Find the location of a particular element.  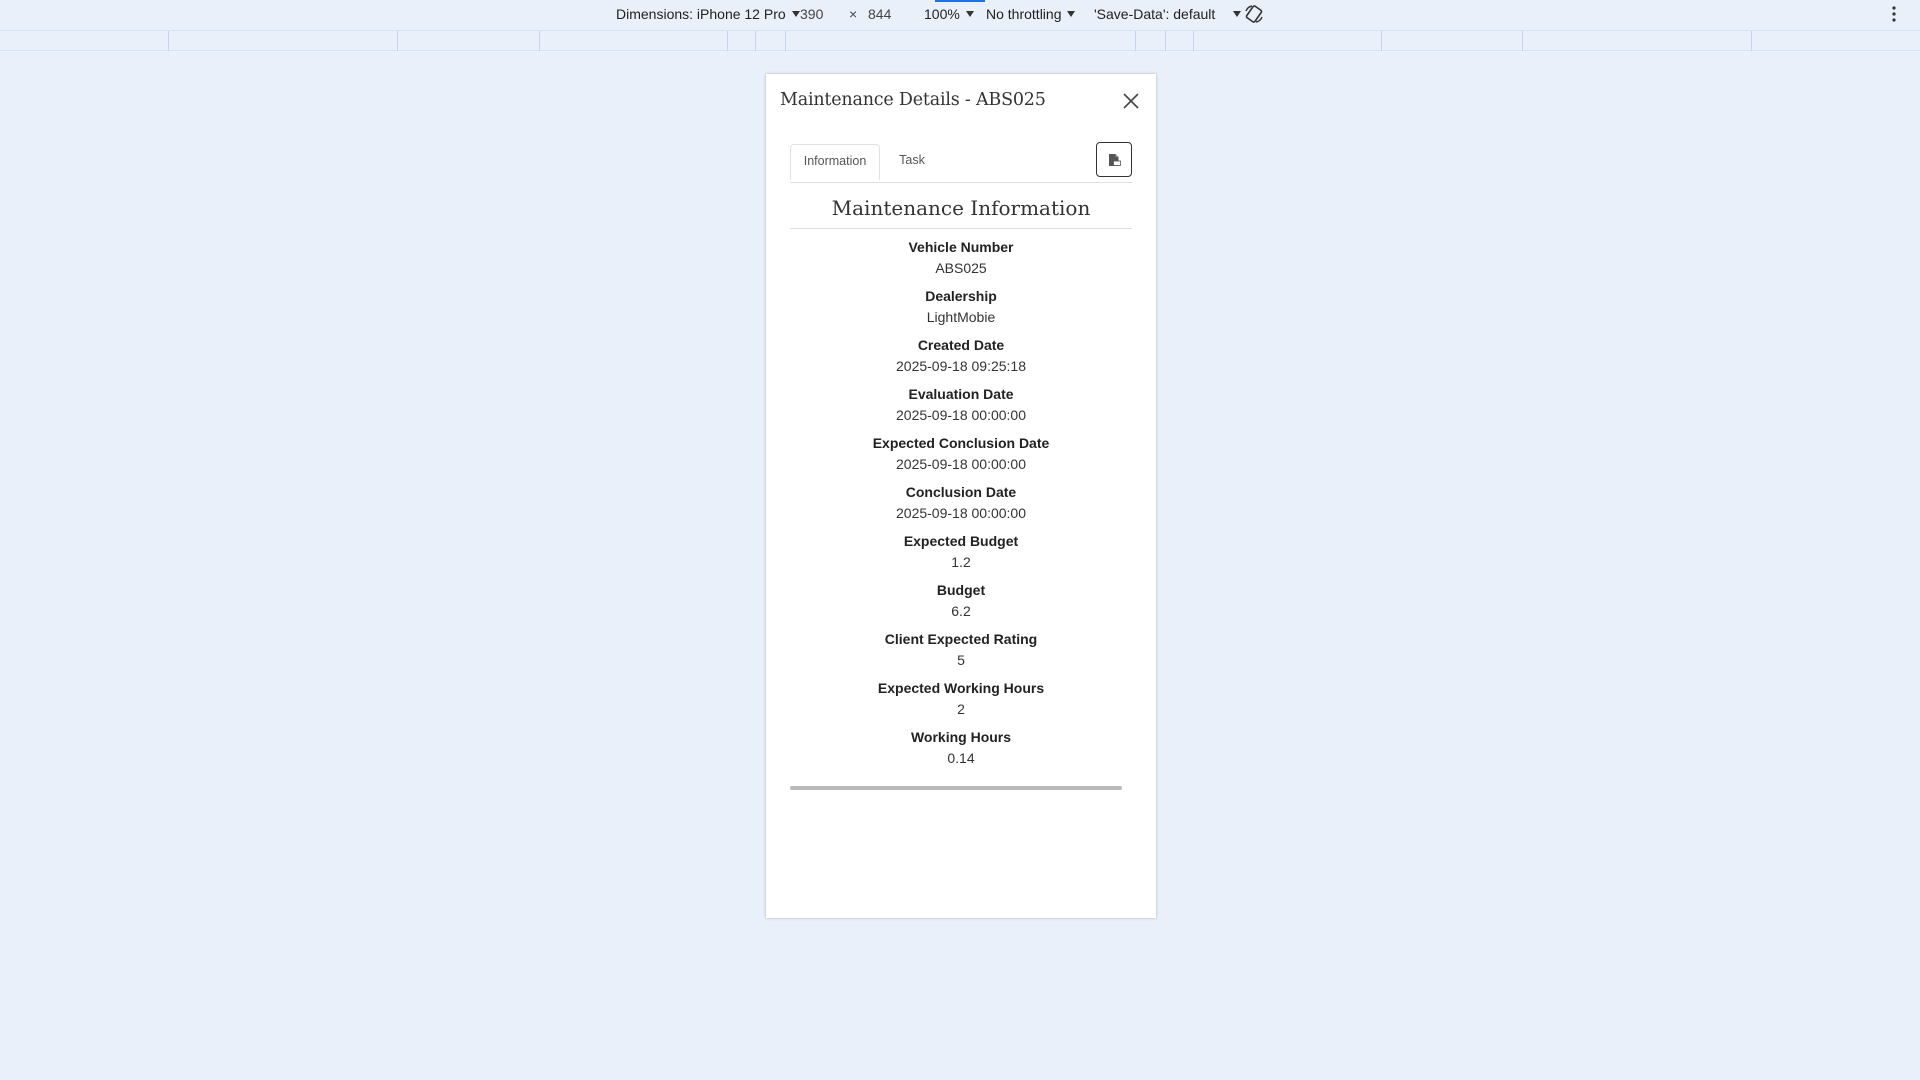

field-expected-budget: Expected Budget 1.2 is located at coordinates (961, 556).